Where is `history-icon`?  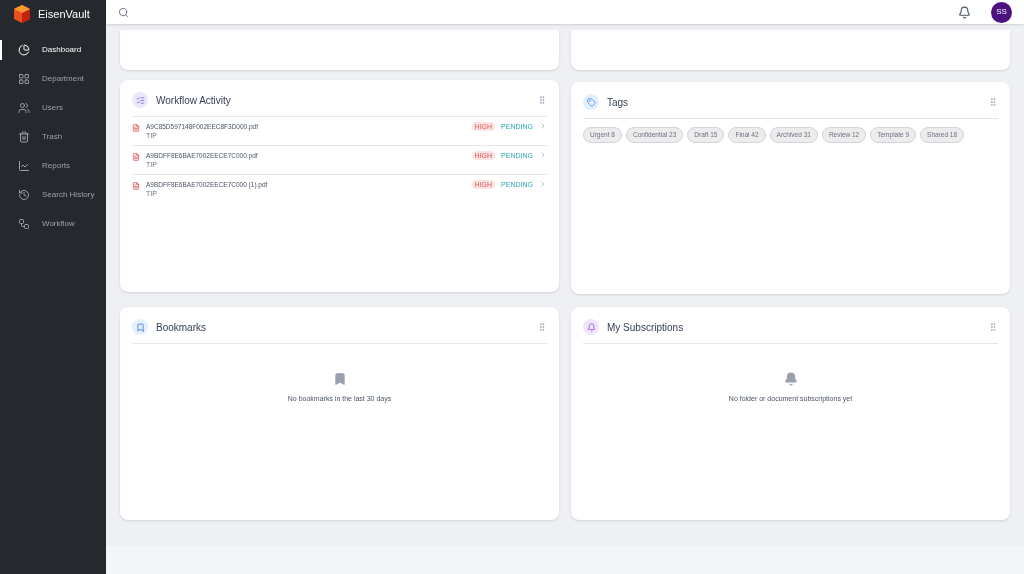 history-icon is located at coordinates (24, 195).